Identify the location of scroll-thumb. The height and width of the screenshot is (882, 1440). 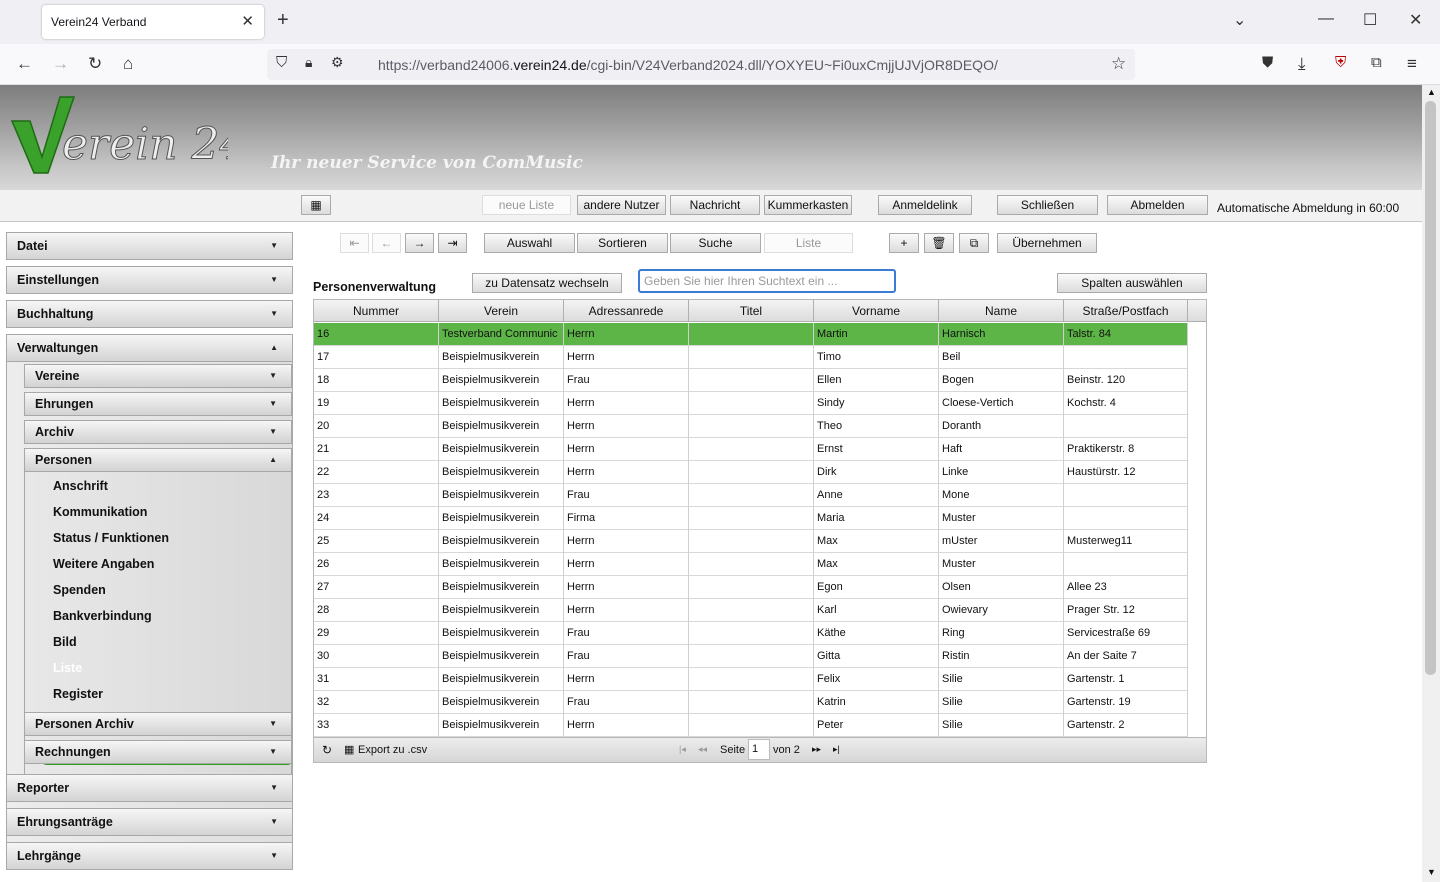
(1430, 388).